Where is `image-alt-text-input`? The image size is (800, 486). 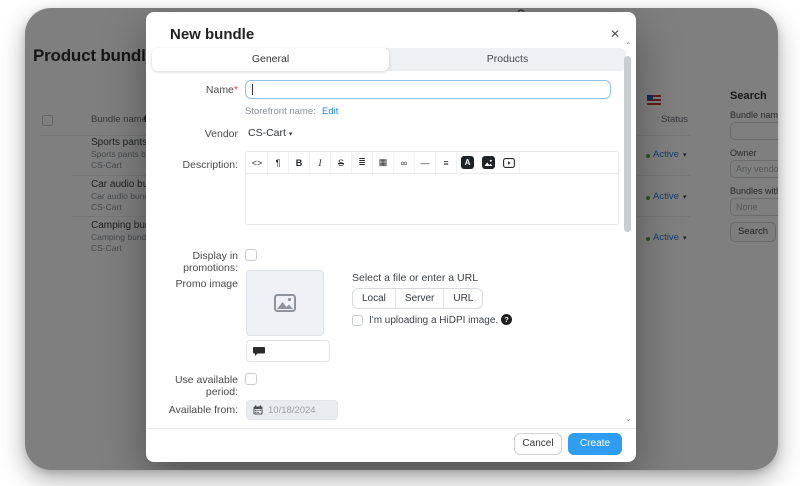 image-alt-text-input is located at coordinates (288, 351).